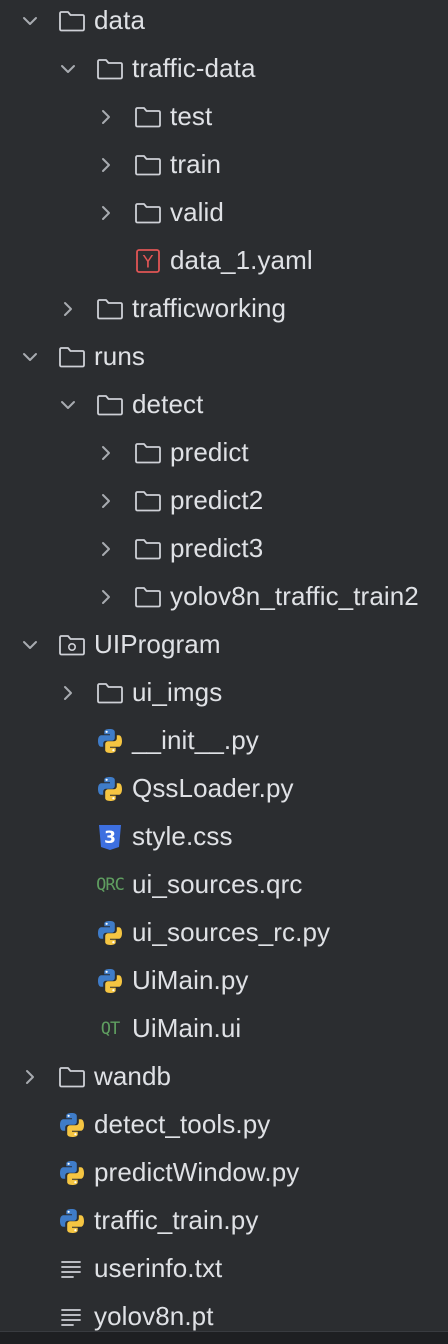  I want to click on tree-row-folder: valid, so click(224, 213).